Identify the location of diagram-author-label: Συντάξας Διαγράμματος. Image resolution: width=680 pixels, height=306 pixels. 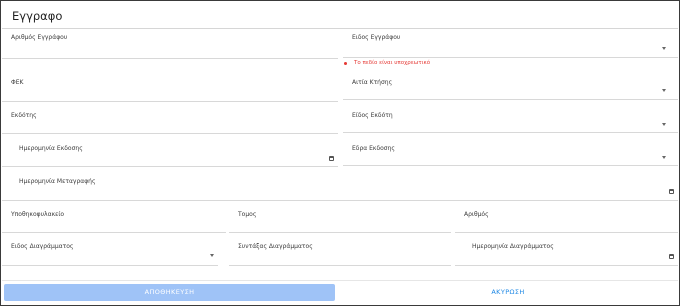
(275, 246).